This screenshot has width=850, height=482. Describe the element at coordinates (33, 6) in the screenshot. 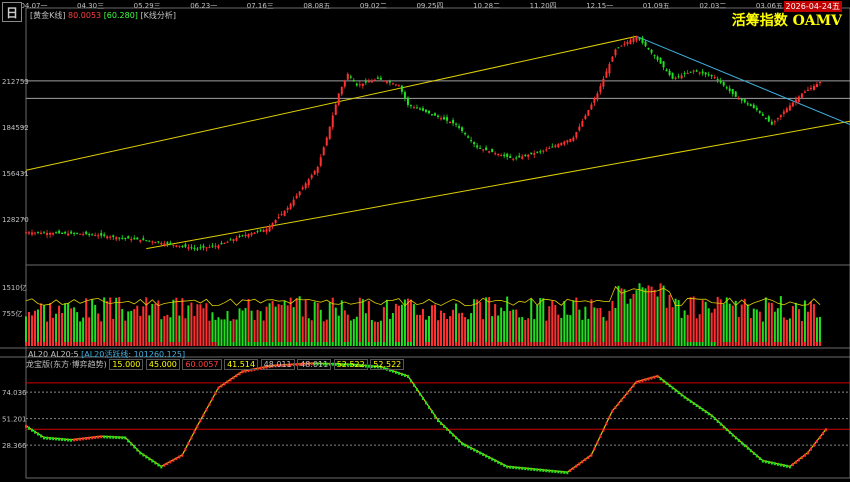

I see `x-tick-label: 04.07一` at that location.